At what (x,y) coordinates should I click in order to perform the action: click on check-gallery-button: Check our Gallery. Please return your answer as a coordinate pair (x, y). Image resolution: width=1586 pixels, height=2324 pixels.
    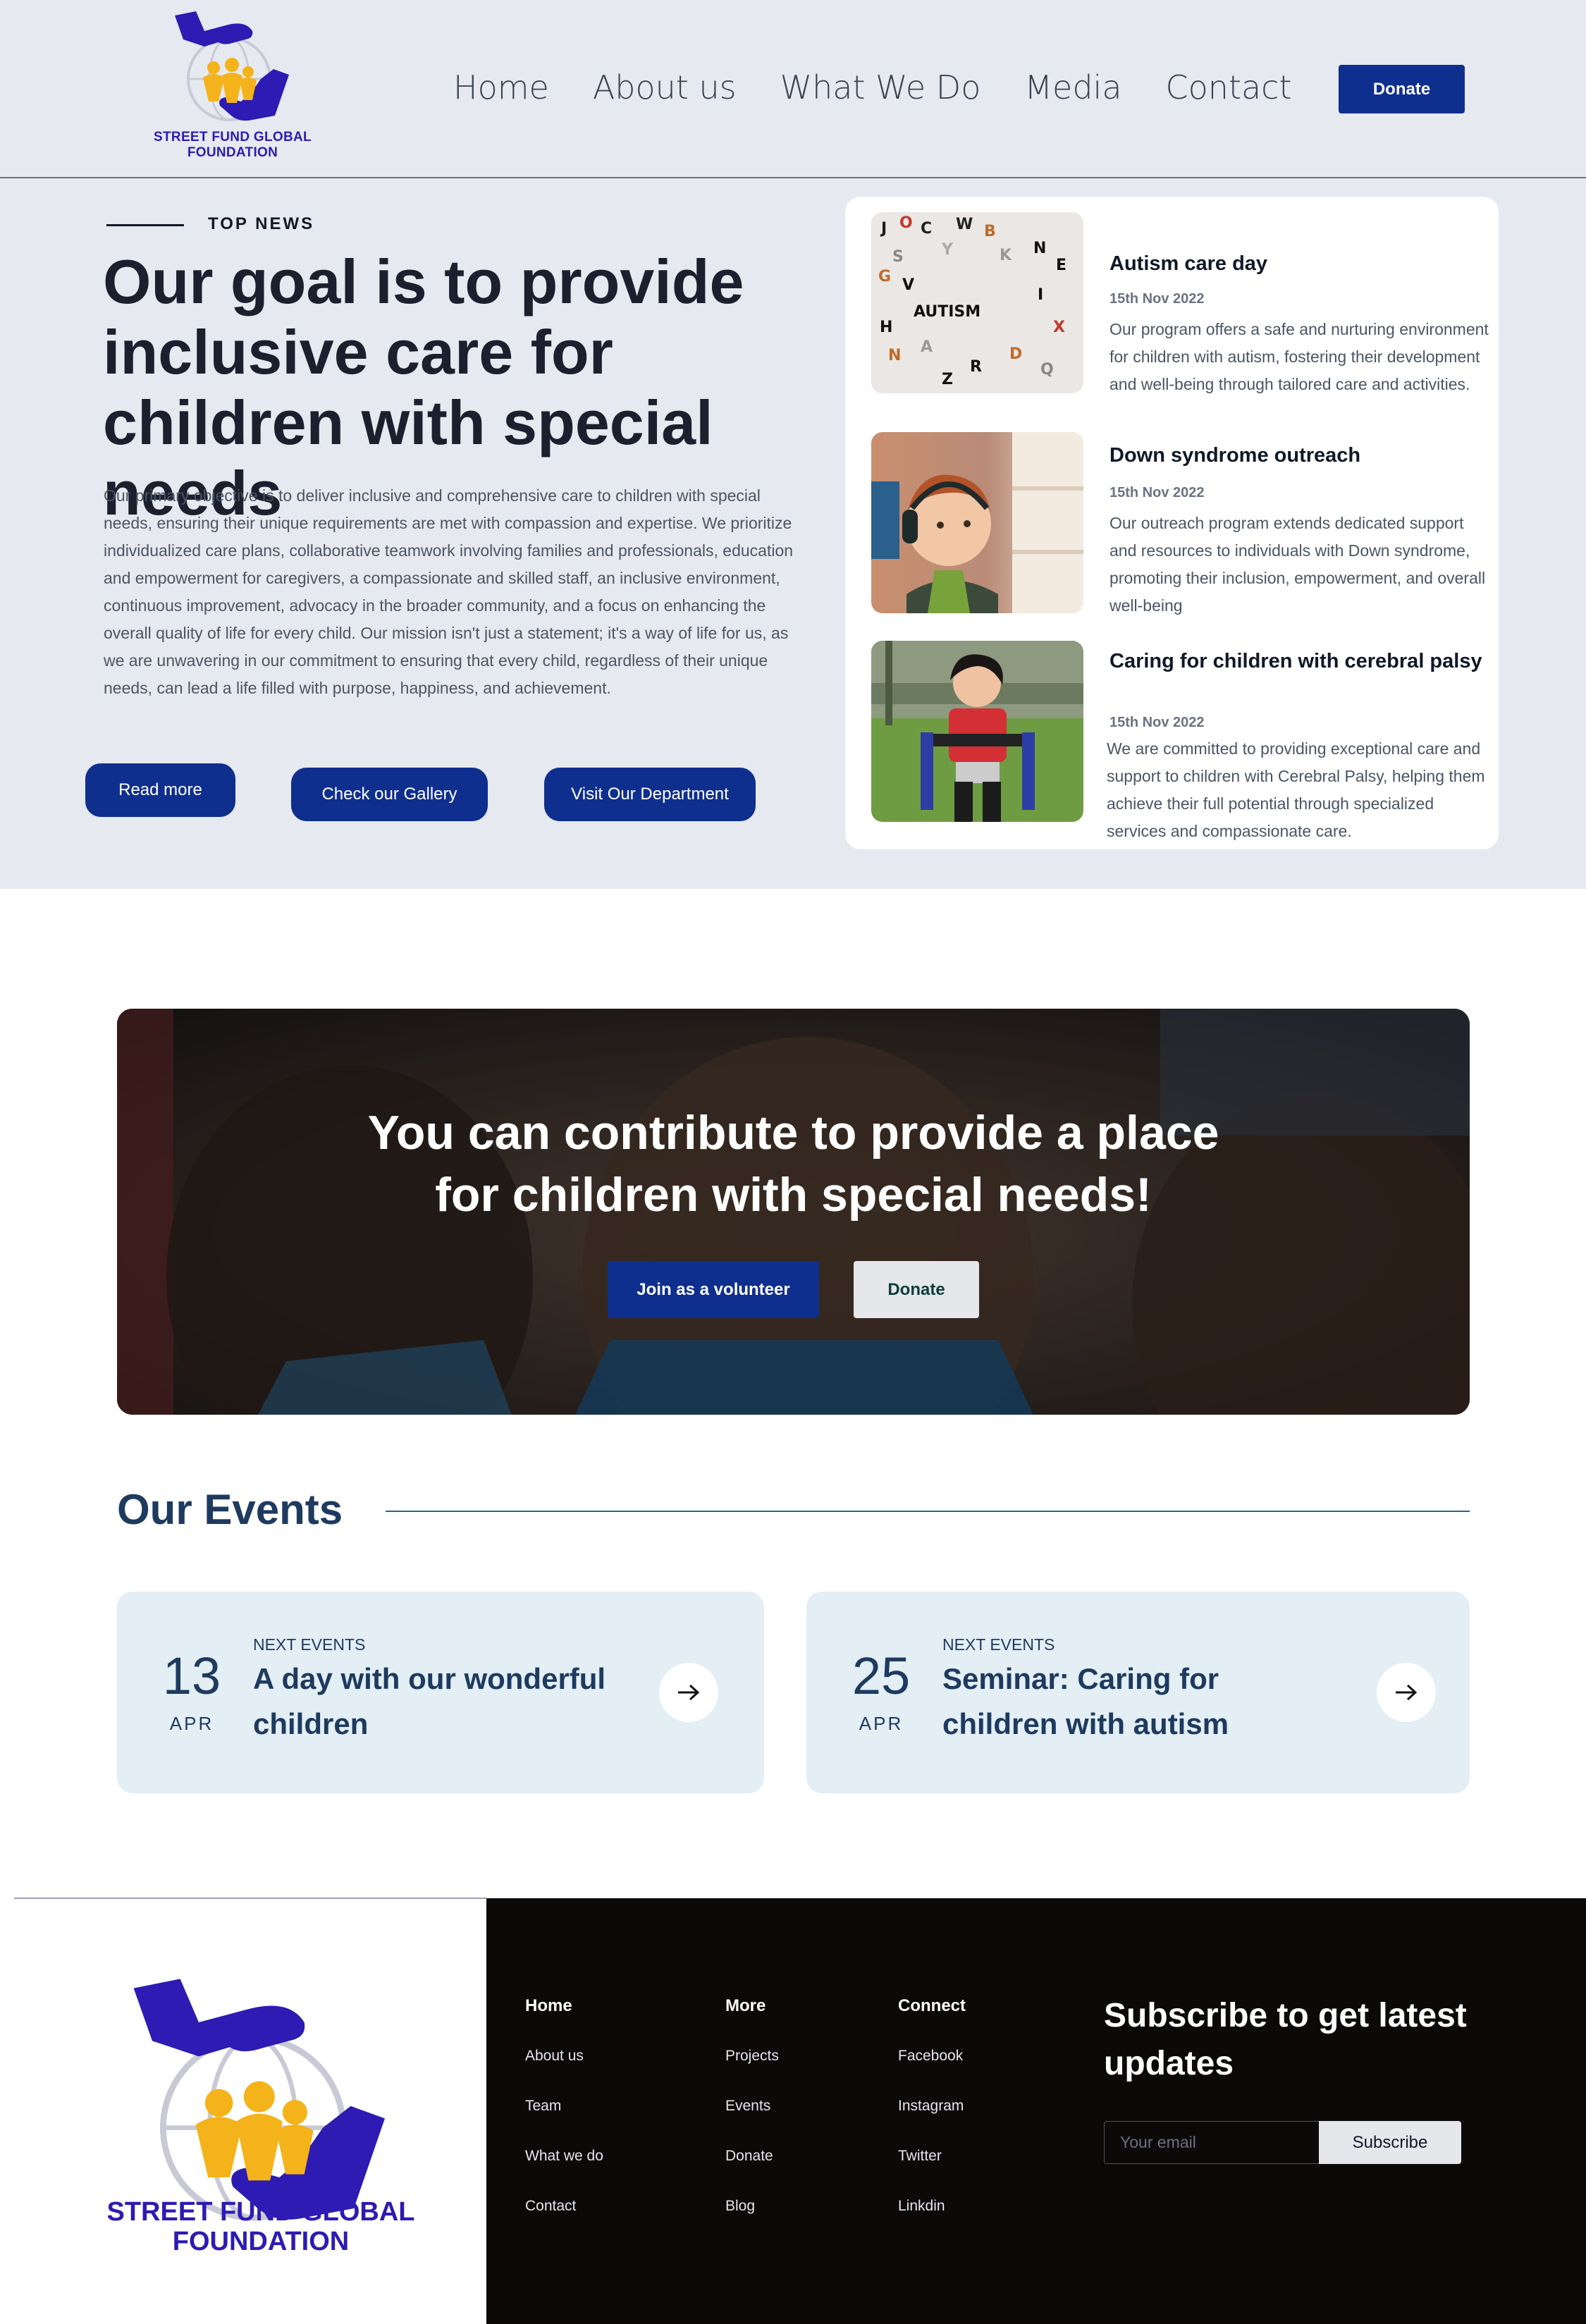
    Looking at the image, I should click on (389, 794).